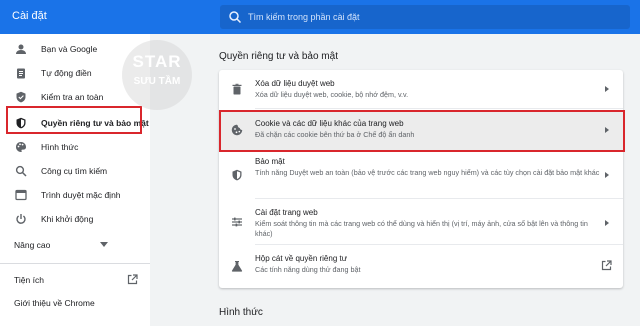 This screenshot has height=326, width=640. I want to click on clipboard-icon, so click(21, 73).